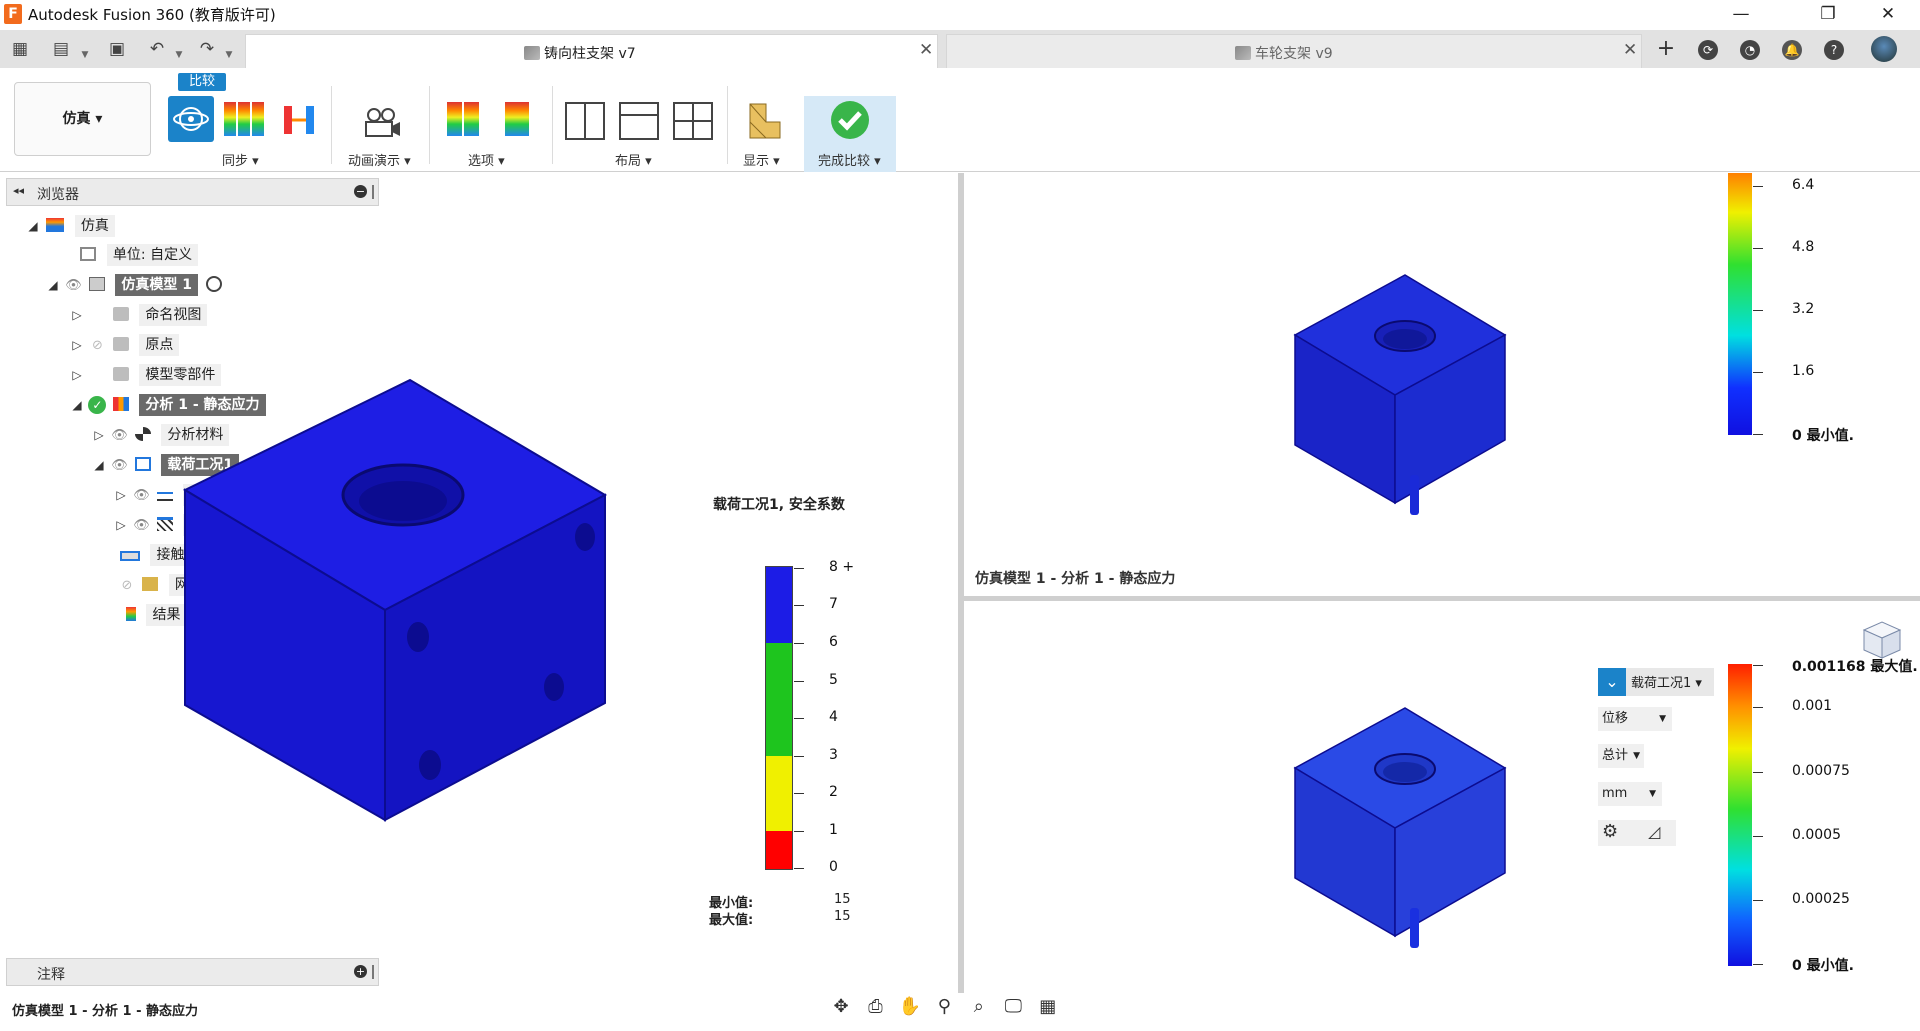 Image resolution: width=1920 pixels, height=1031 pixels. Describe the element at coordinates (1834, 49) in the screenshot. I see `help-icon: ?` at that location.